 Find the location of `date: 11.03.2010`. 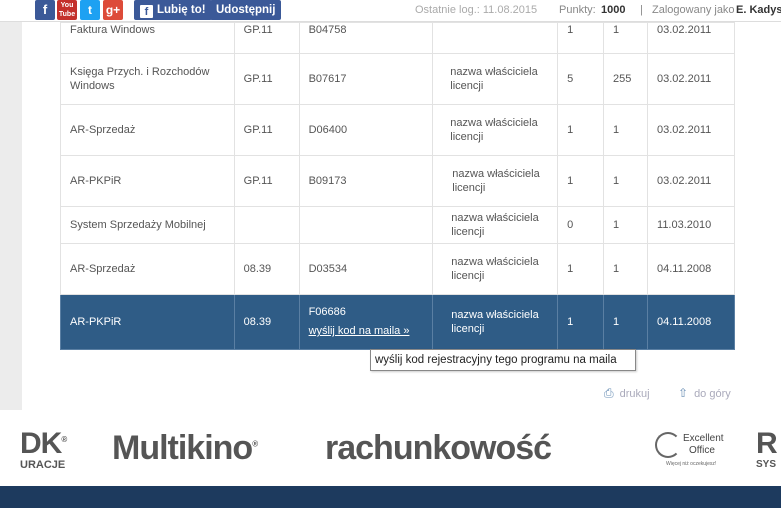

date: 11.03.2010 is located at coordinates (691, 225).